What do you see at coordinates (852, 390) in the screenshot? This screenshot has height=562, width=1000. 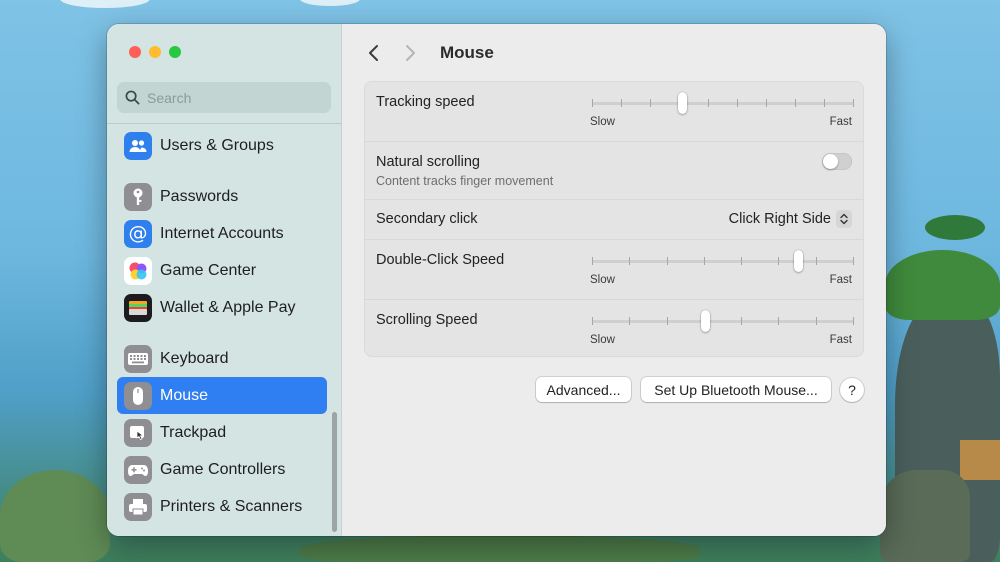 I see `help-button: ?` at bounding box center [852, 390].